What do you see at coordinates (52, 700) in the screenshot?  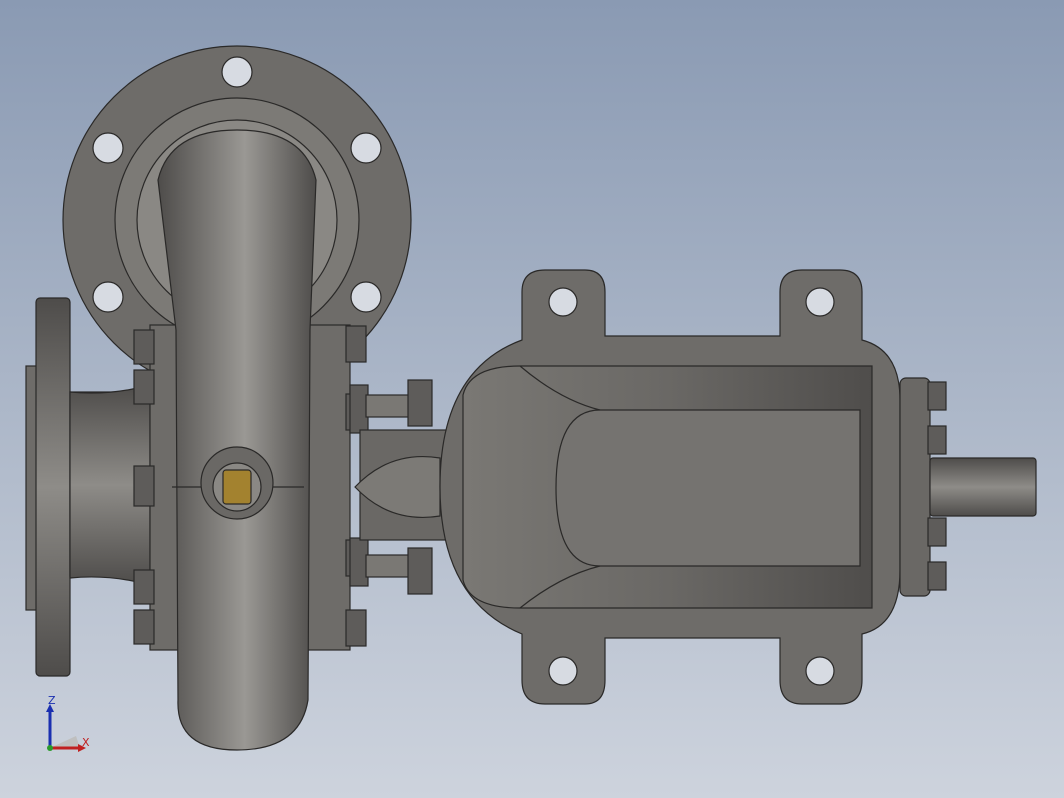 I see `z-axis-label: Z` at bounding box center [52, 700].